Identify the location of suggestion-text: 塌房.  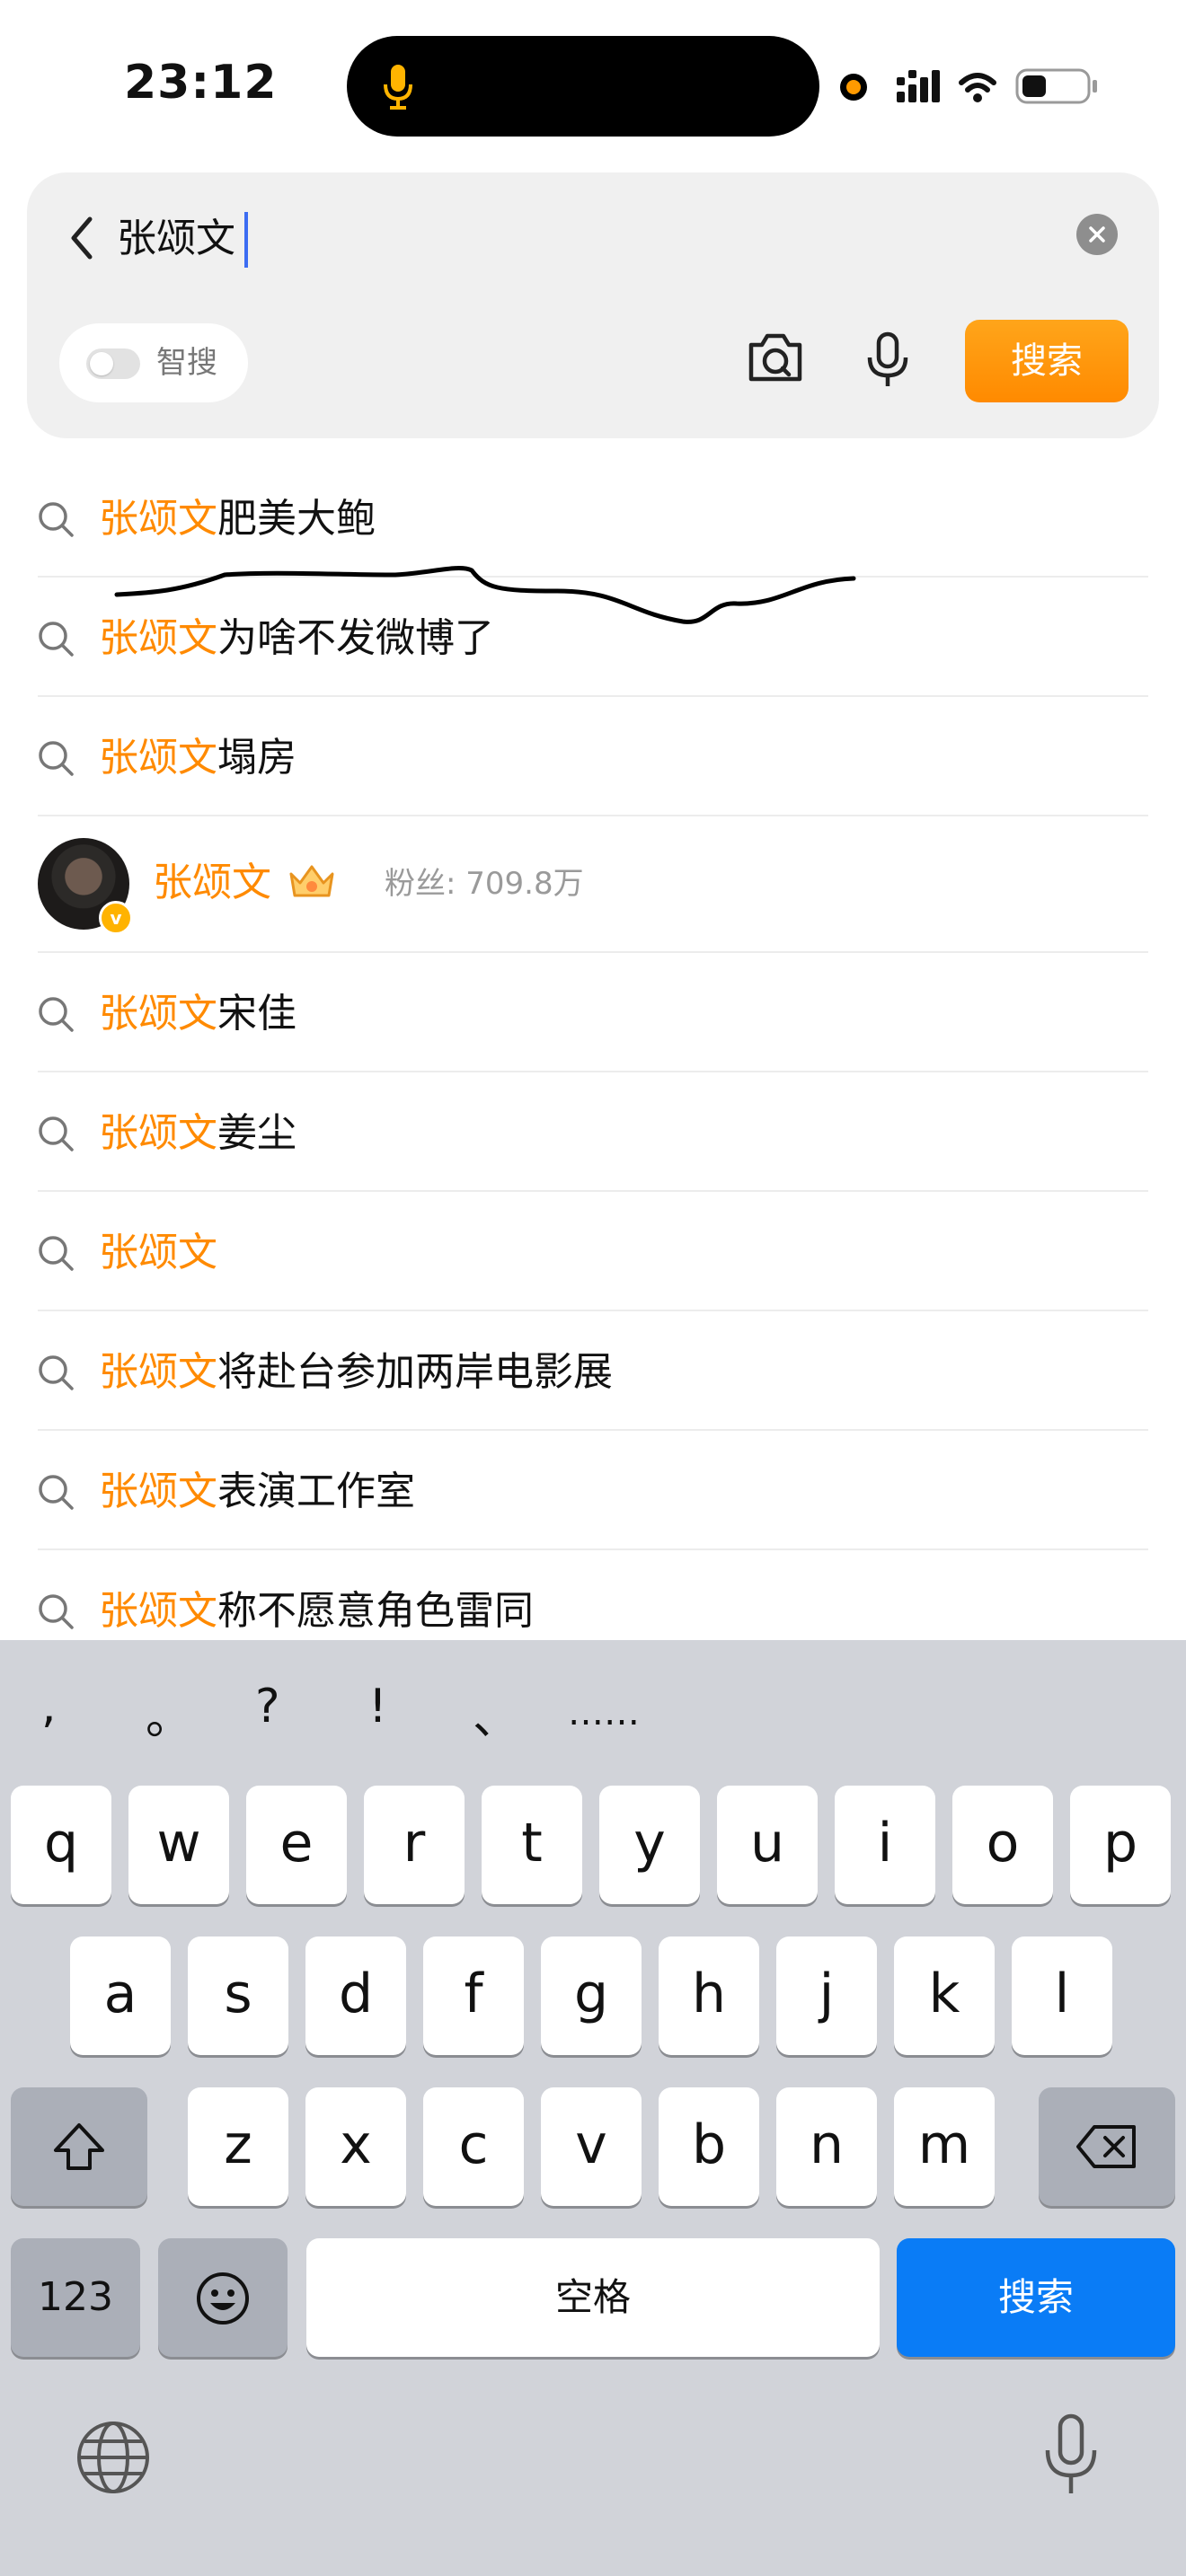
(256, 758).